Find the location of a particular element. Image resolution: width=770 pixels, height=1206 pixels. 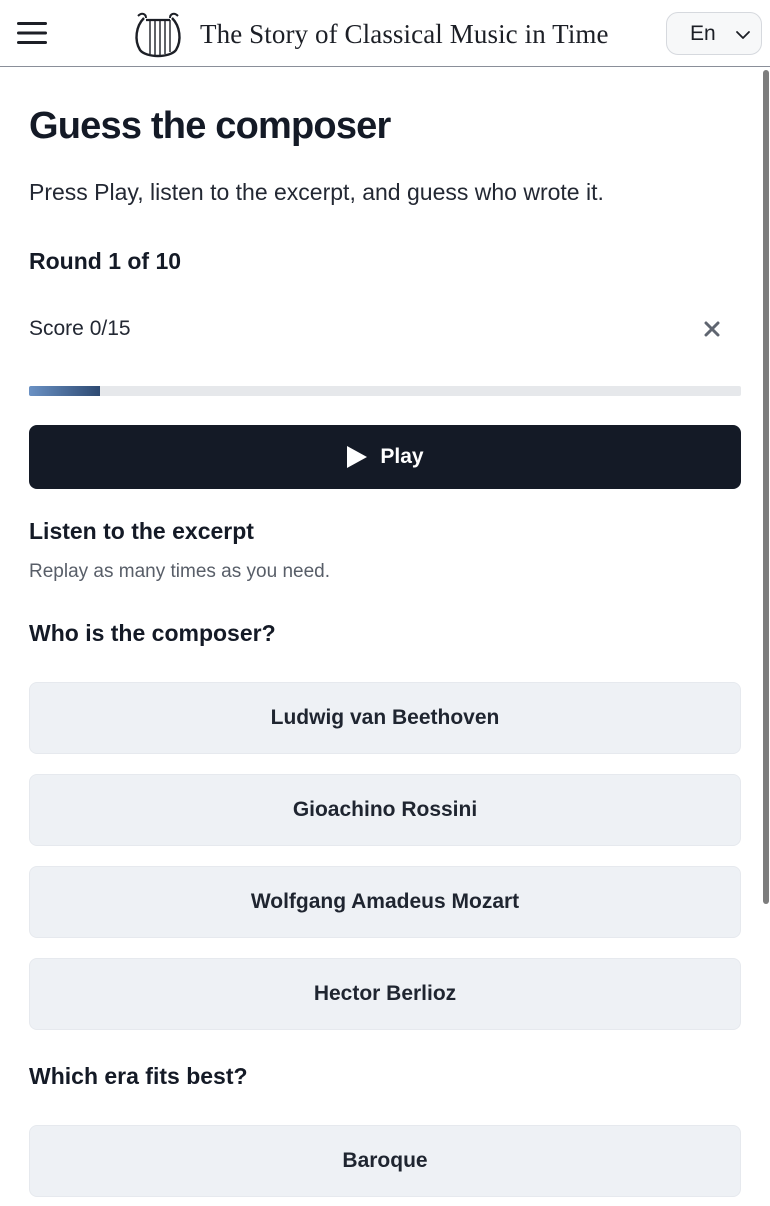

composer-question: Who is the composer? is located at coordinates (152, 633).